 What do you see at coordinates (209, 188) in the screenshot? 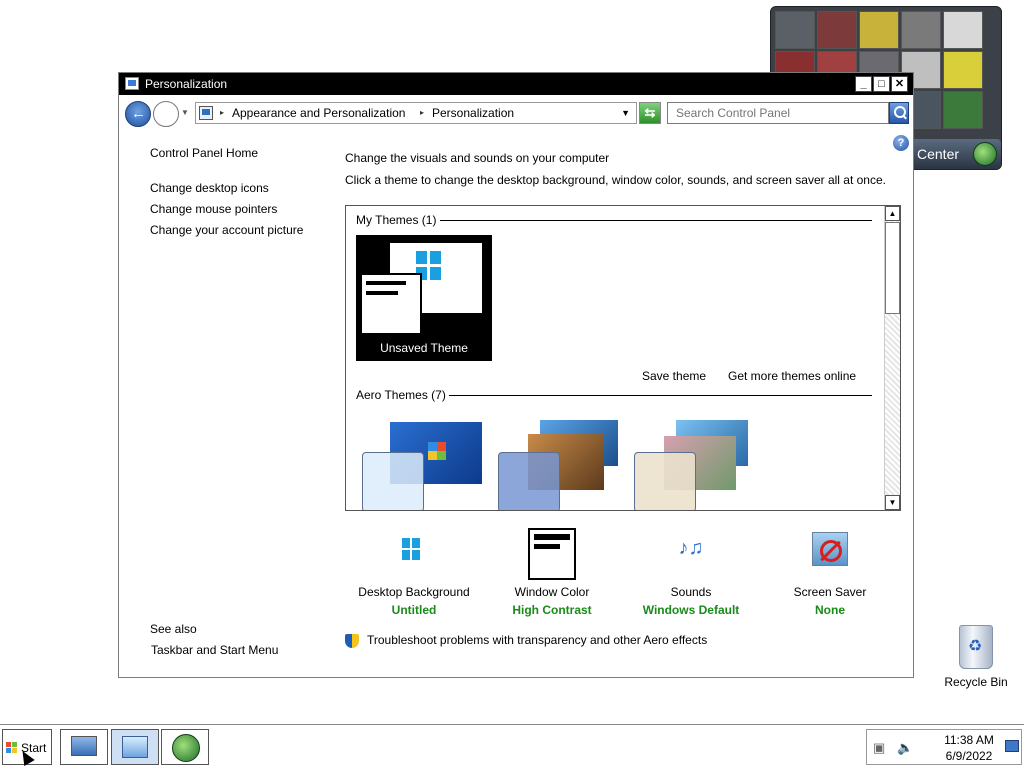
I see `change-desktop-icons-link: Change desktop icons` at bounding box center [209, 188].